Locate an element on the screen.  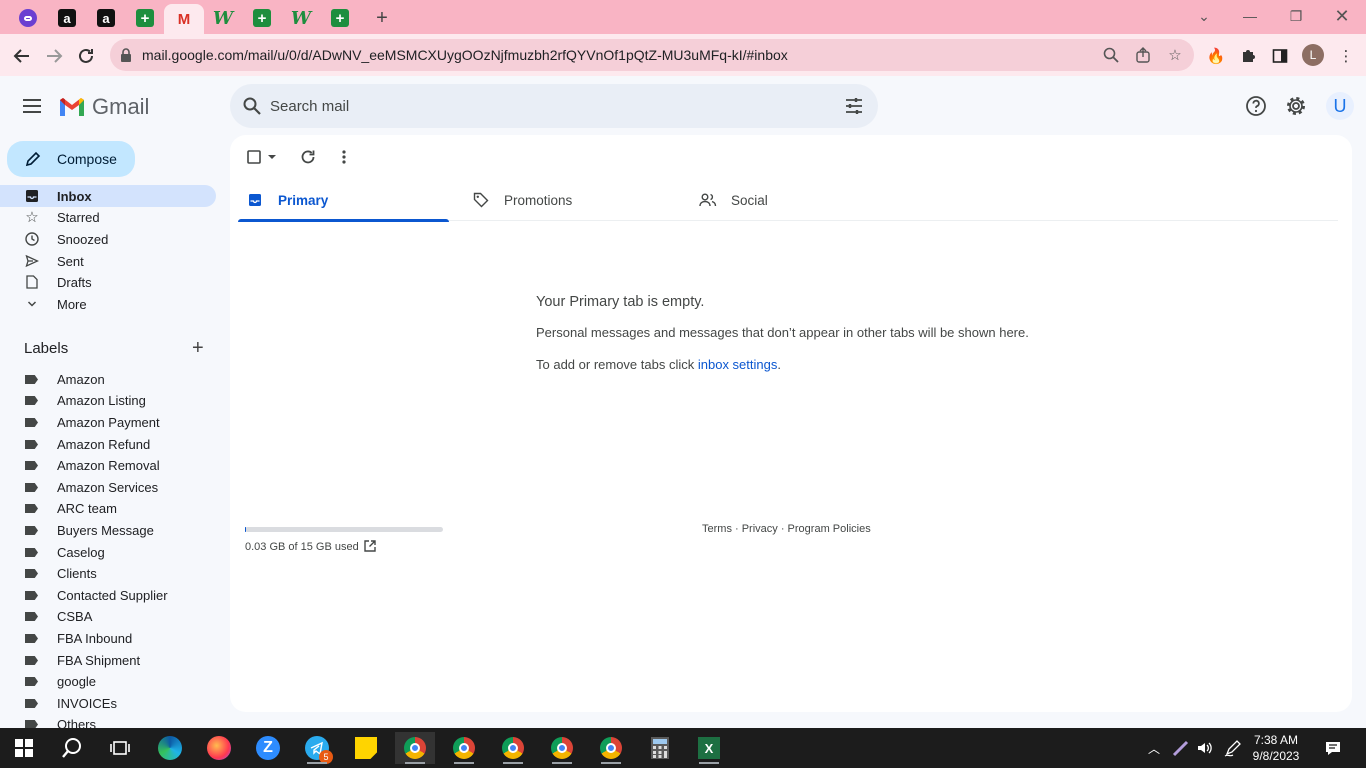
nav-item-drafts: Drafts is located at coordinates (108, 282).